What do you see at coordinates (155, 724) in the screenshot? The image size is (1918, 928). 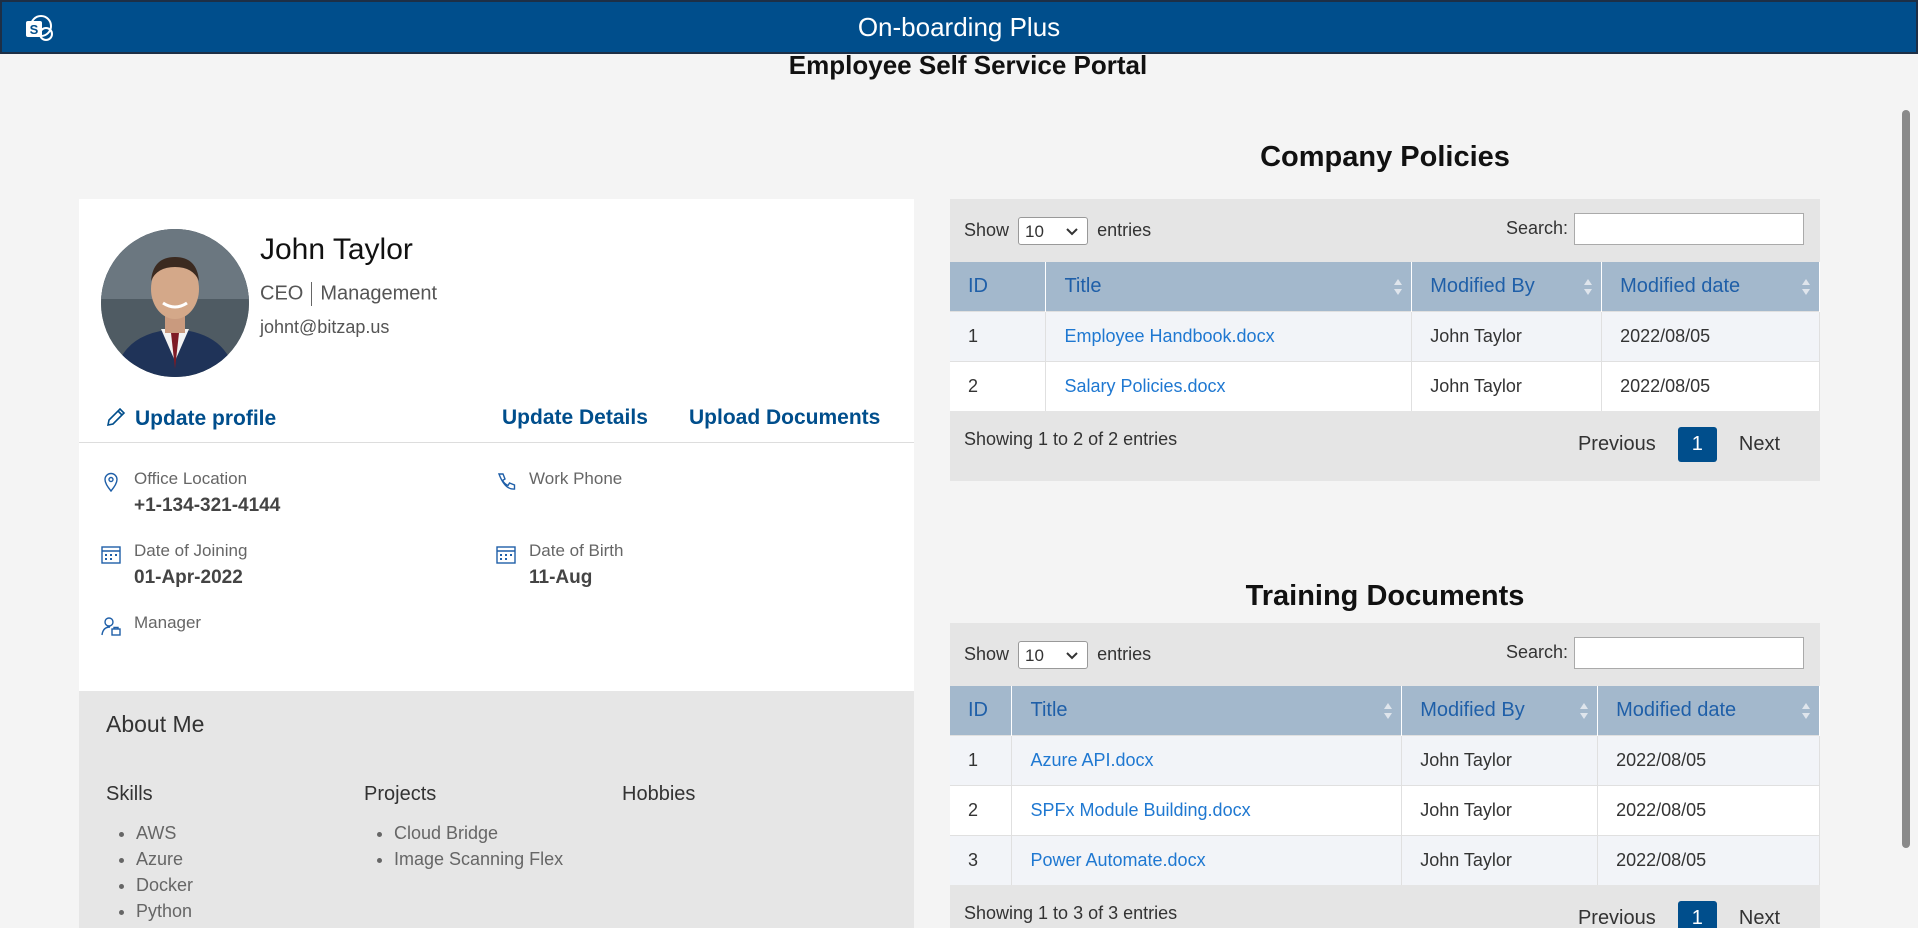 I see `about-me-title: About Me` at bounding box center [155, 724].